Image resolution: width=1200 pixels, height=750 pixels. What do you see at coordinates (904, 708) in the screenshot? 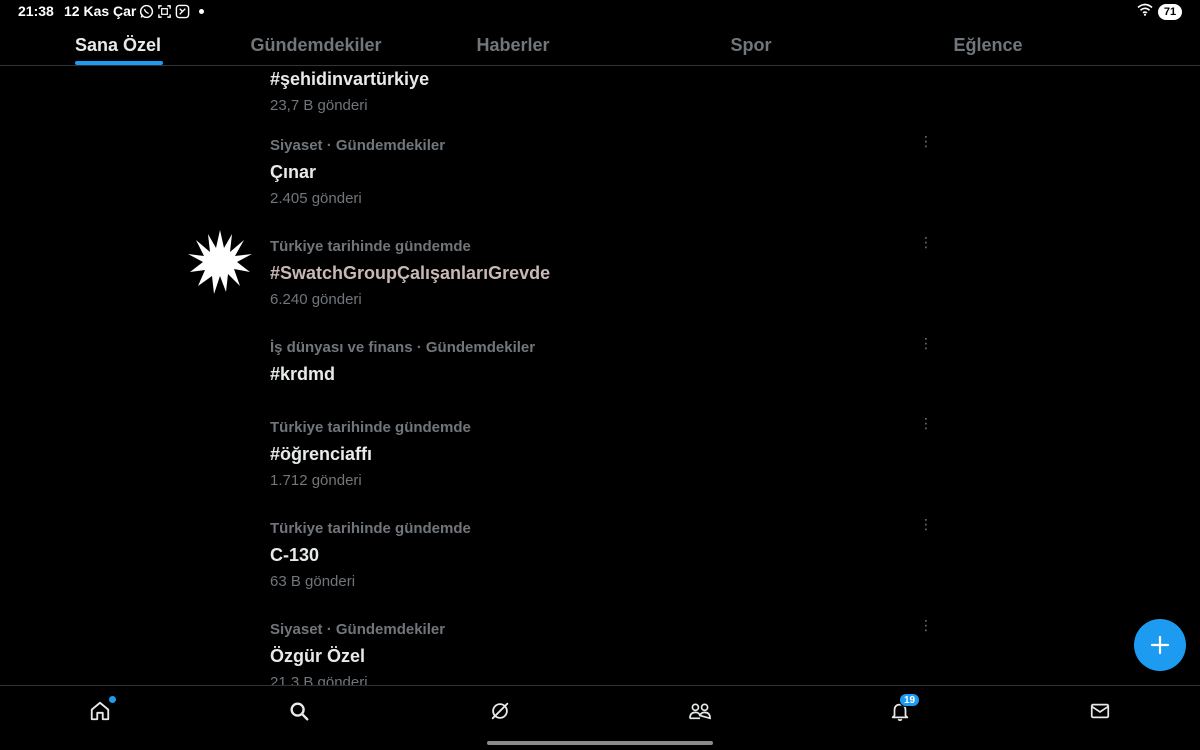
I see `nav-notifications: 19` at bounding box center [904, 708].